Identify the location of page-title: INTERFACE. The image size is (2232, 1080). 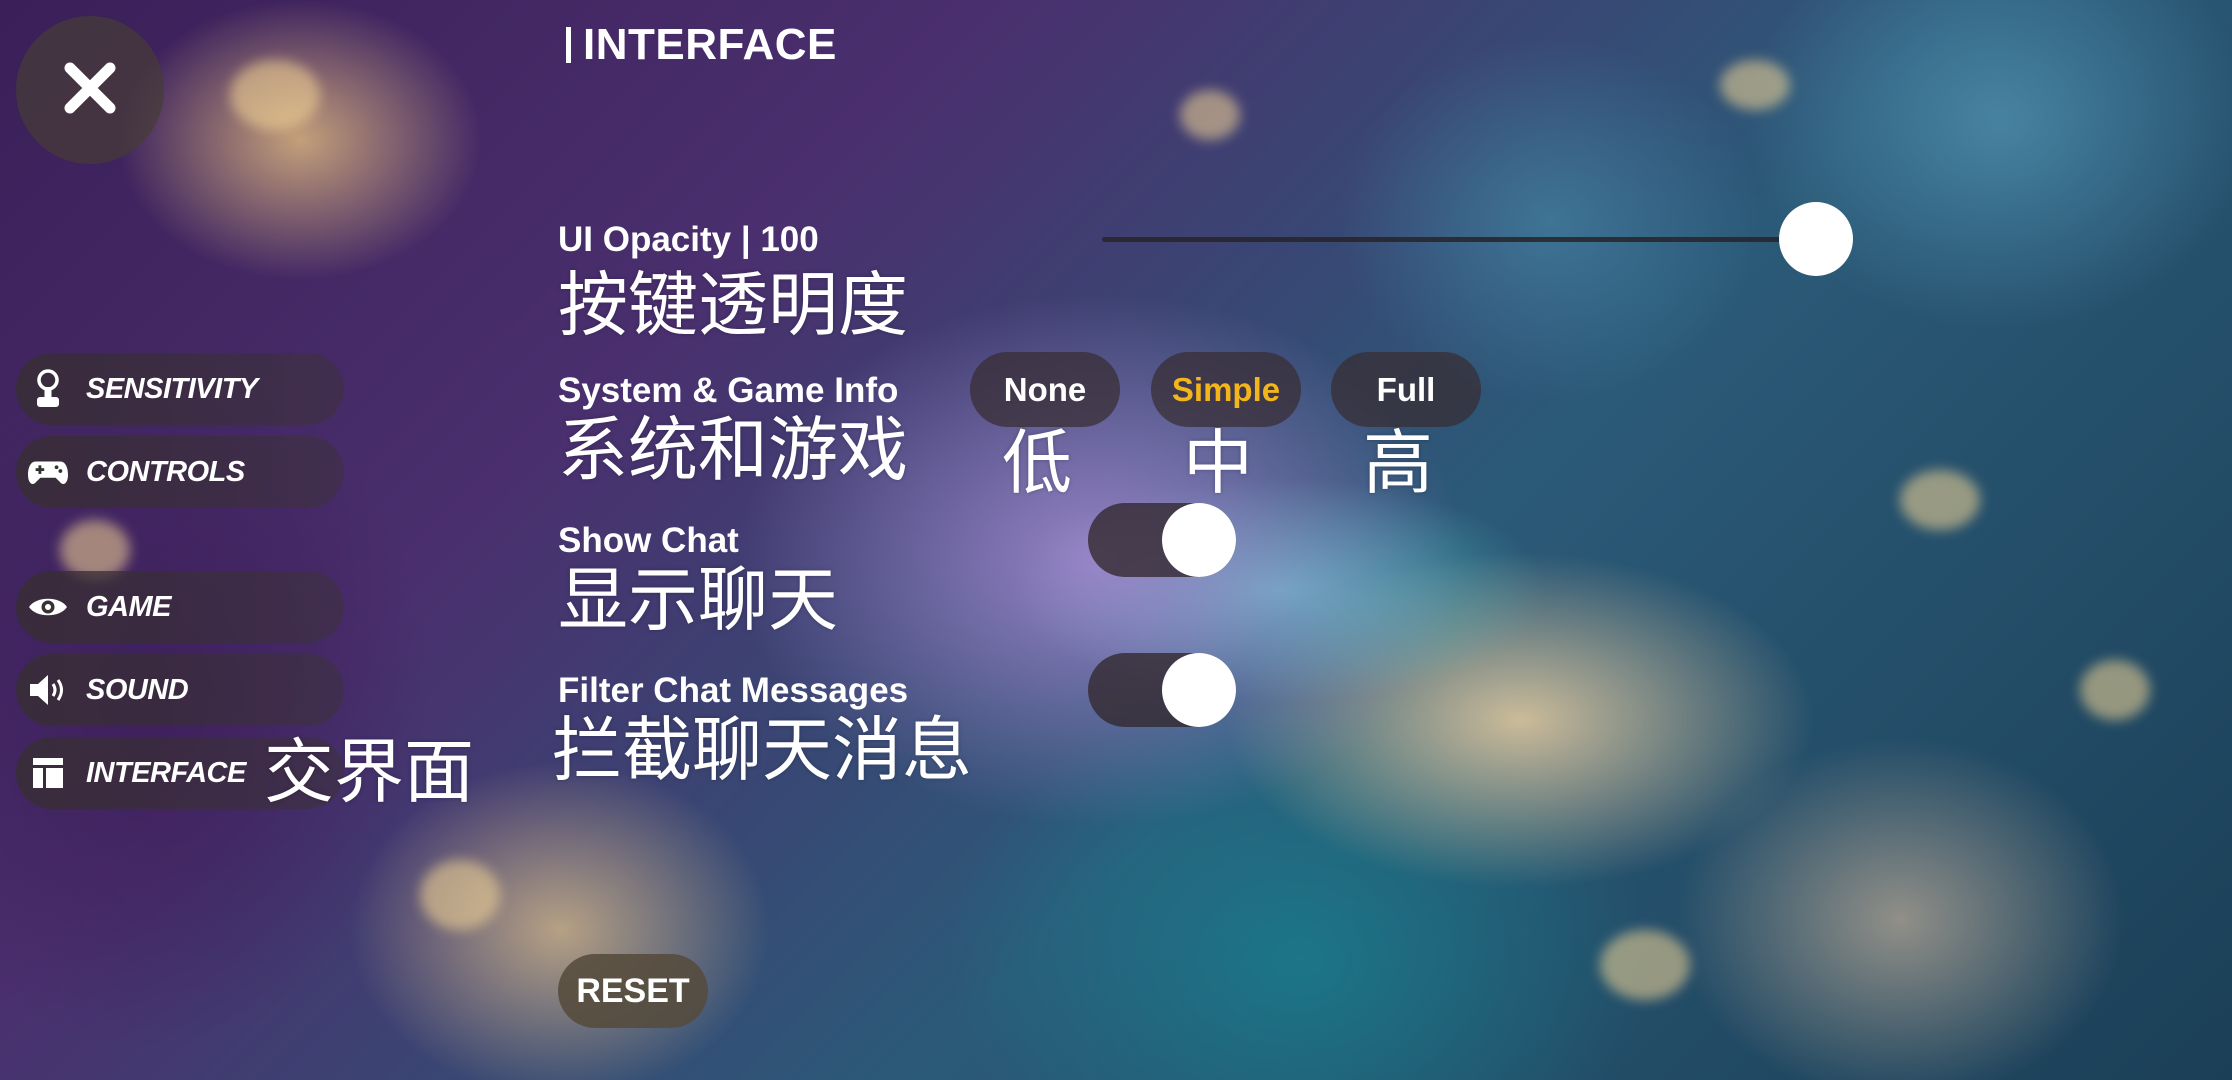
(701, 45).